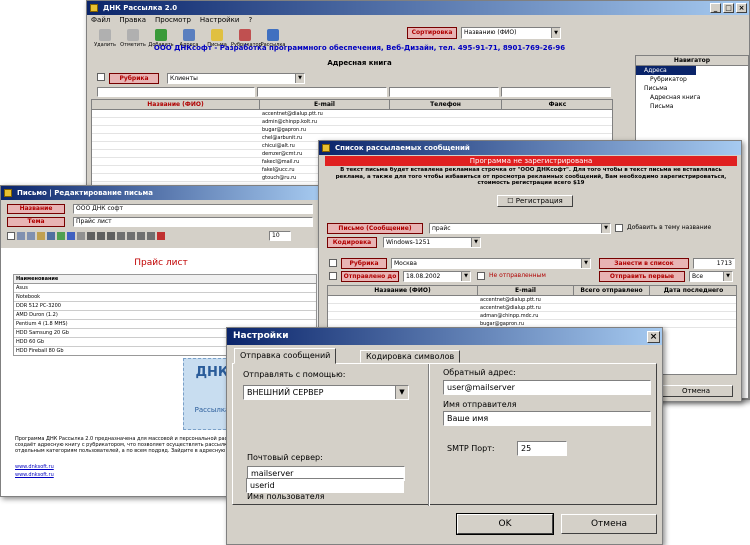 The image size is (750, 545). What do you see at coordinates (131, 236) in the screenshot?
I see `align-center-icon` at bounding box center [131, 236].